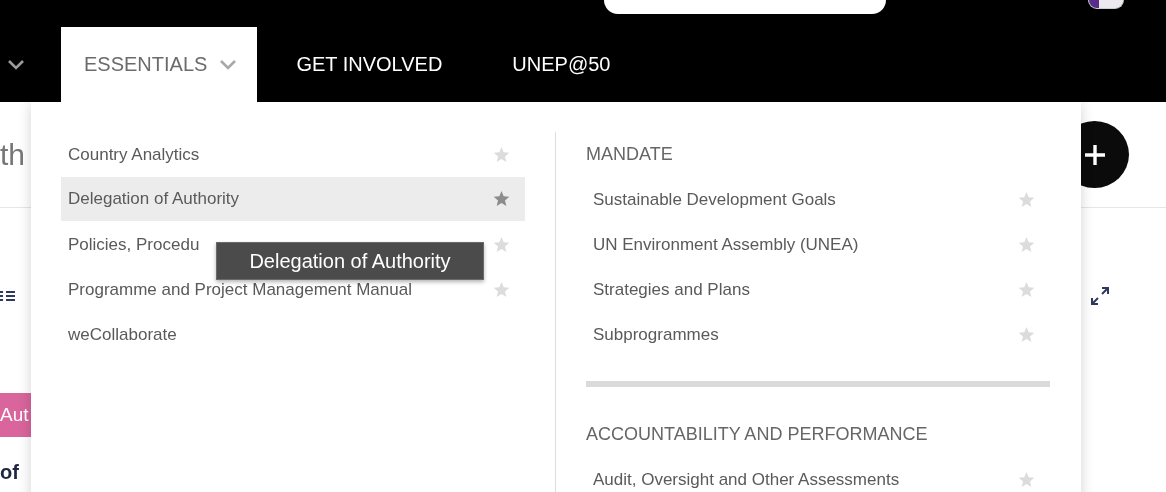 Image resolution: width=1166 pixels, height=492 pixels. I want to click on section-heading: MANDATE, so click(630, 154).